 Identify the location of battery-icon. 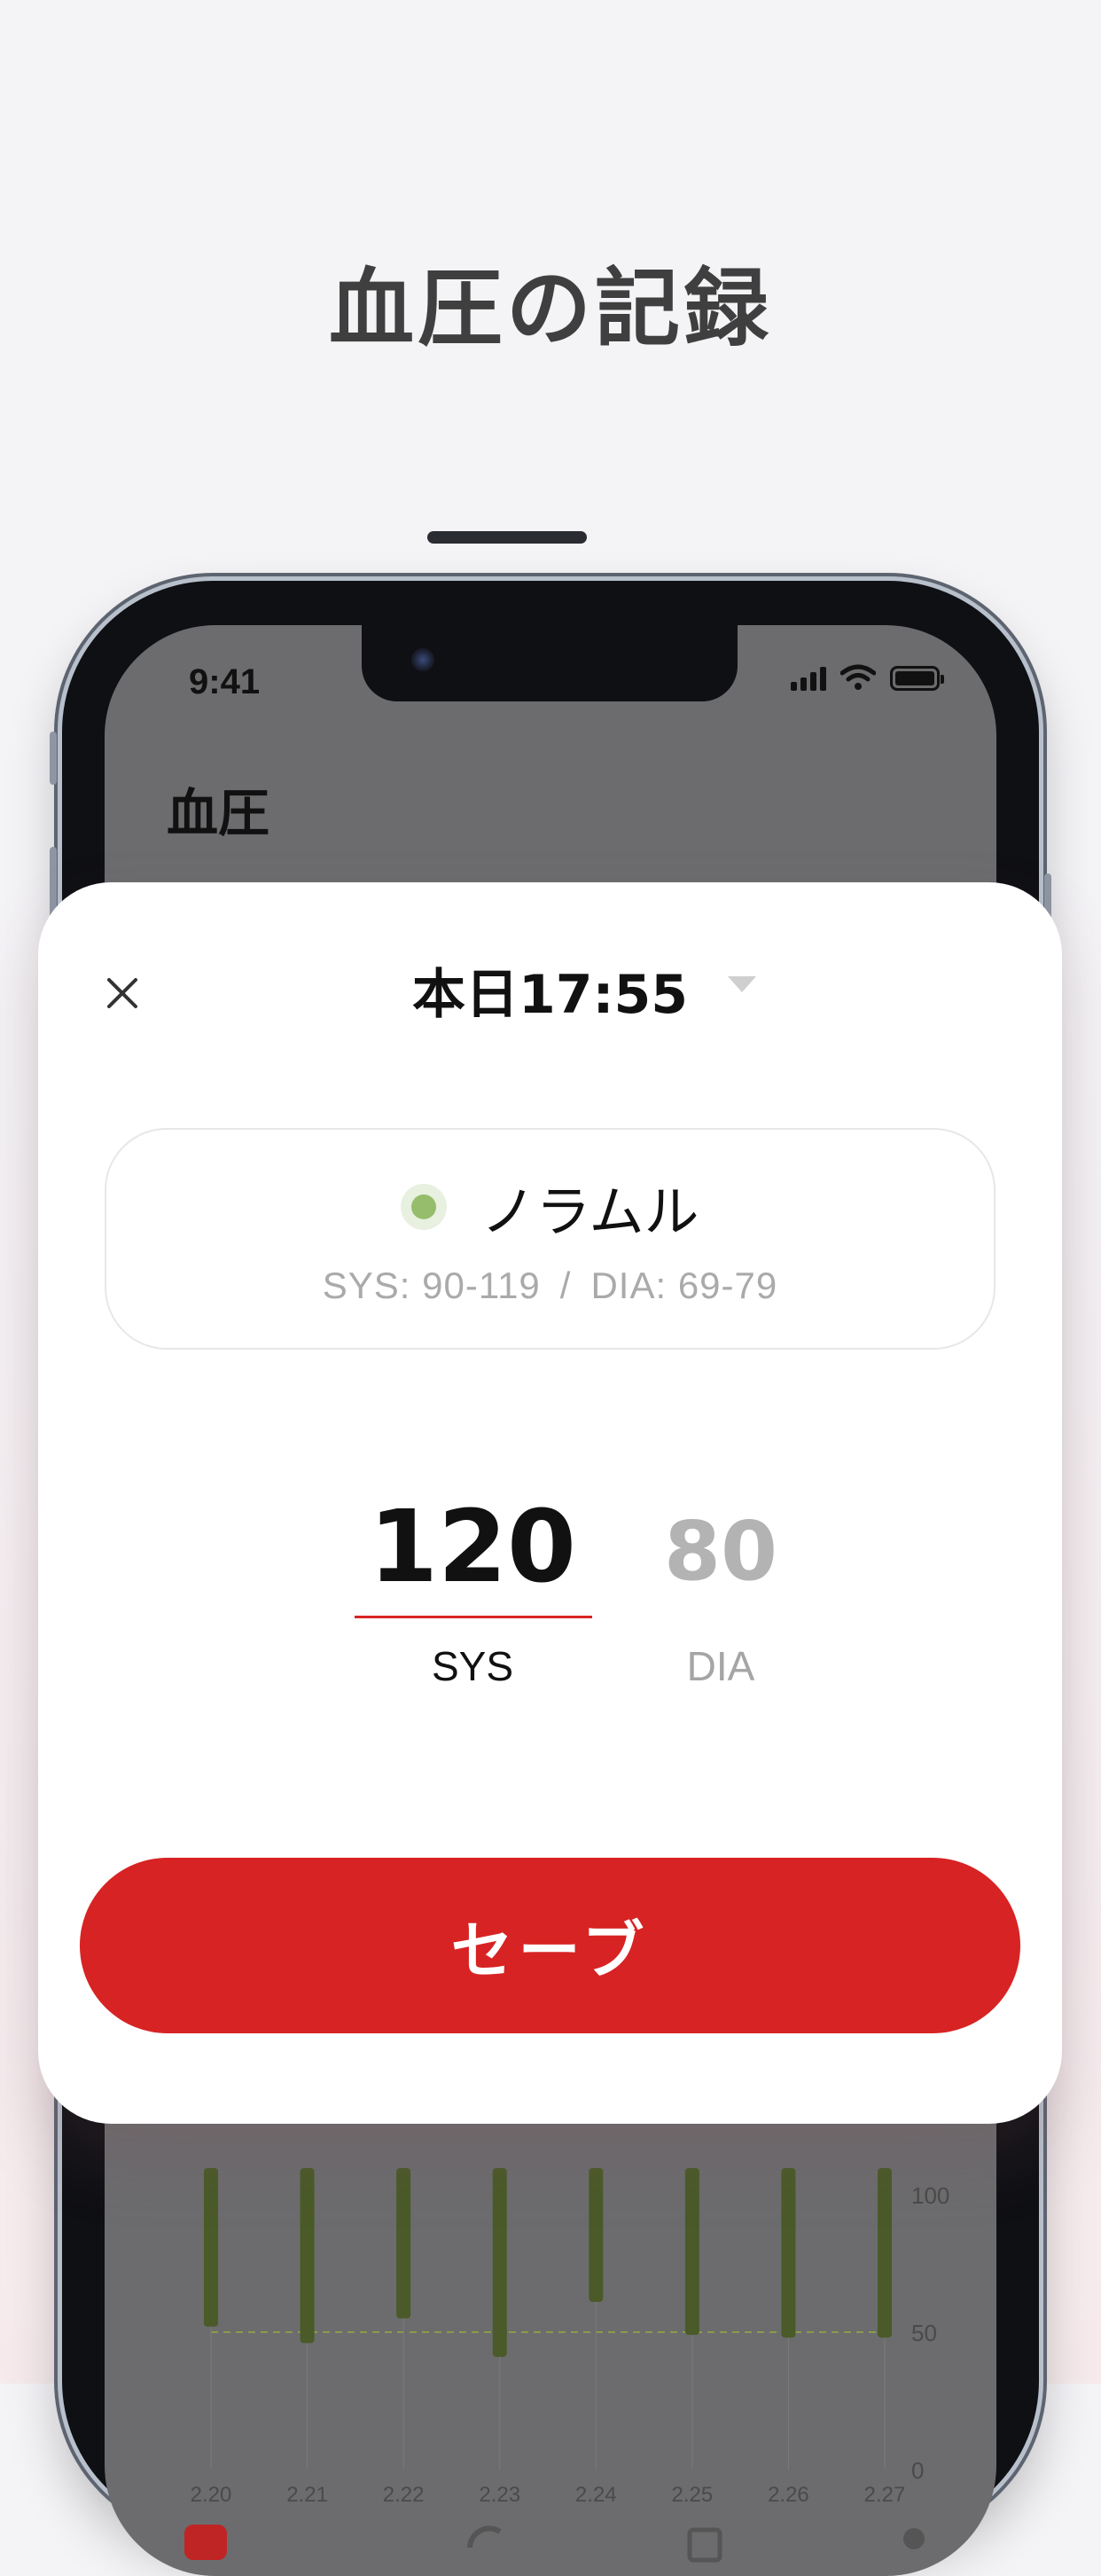
(917, 678).